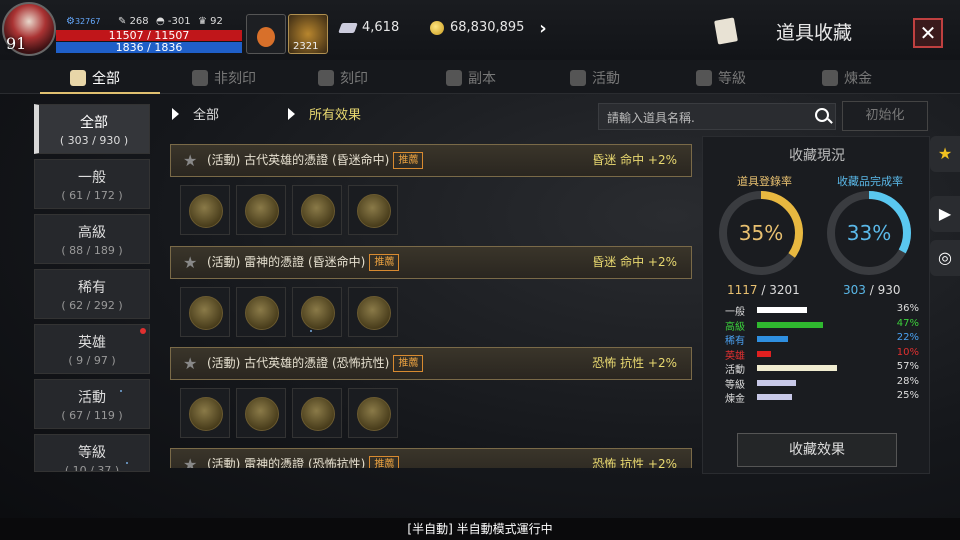 The image size is (960, 540). What do you see at coordinates (78, 78) in the screenshot?
I see `book-icon` at bounding box center [78, 78].